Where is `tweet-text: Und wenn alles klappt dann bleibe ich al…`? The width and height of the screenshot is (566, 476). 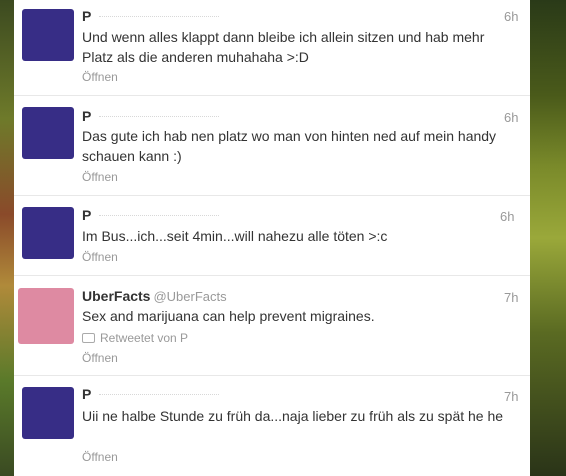
tweet-text: Und wenn alles klappt dann bleibe ich al… is located at coordinates (283, 47).